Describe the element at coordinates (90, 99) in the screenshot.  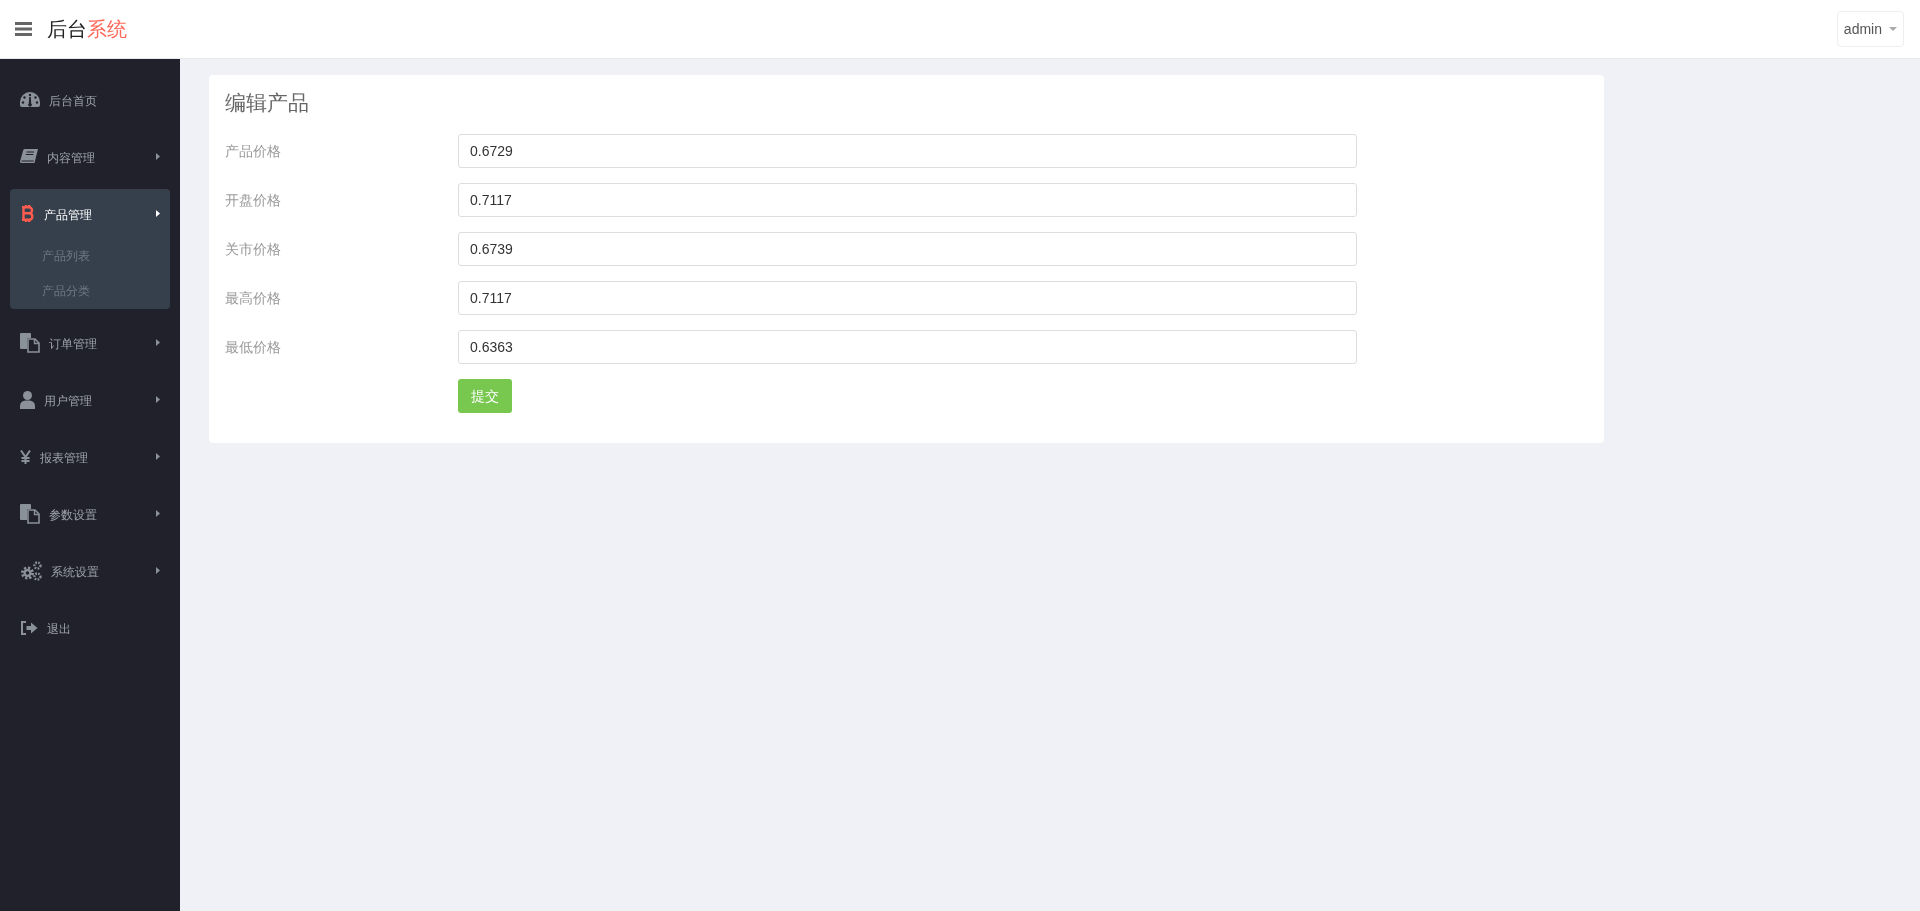
I see `sidebar-item: 后台首页` at that location.